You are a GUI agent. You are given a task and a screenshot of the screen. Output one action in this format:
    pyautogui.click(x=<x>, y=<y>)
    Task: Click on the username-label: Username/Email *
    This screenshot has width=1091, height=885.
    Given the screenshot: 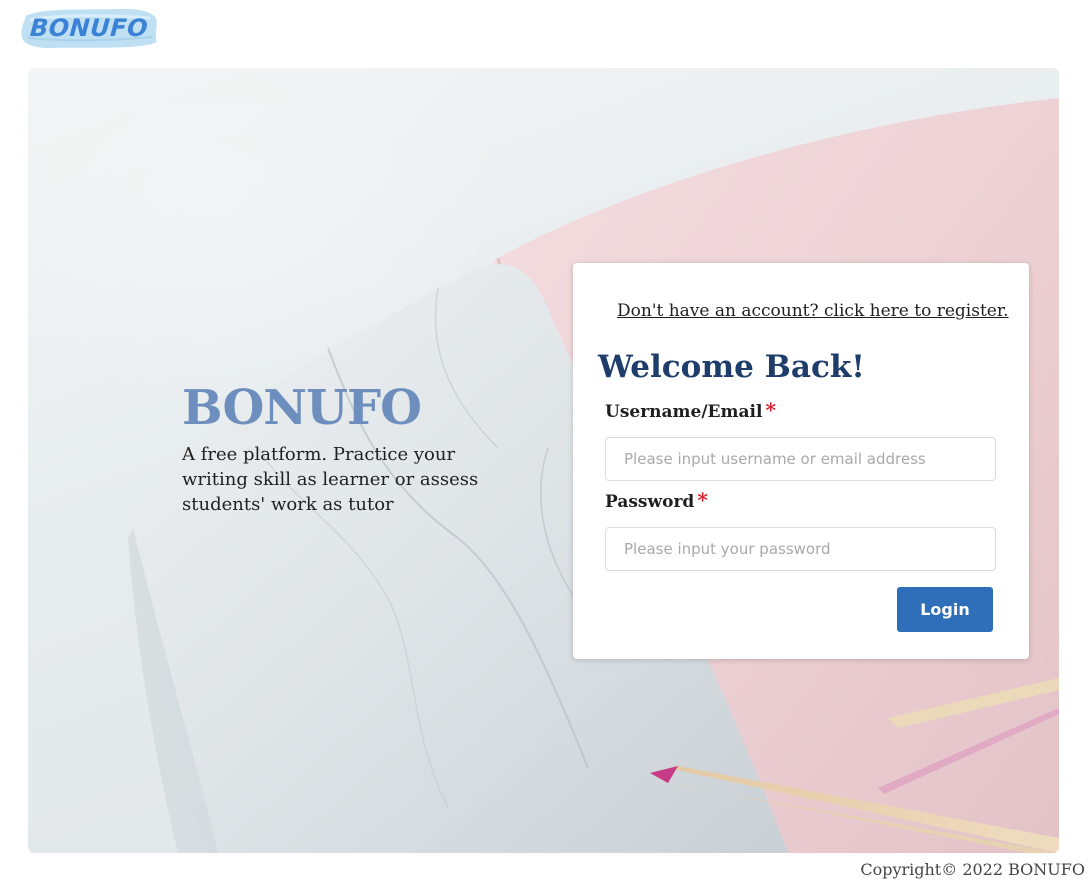 What is the action you would take?
    pyautogui.click(x=690, y=412)
    